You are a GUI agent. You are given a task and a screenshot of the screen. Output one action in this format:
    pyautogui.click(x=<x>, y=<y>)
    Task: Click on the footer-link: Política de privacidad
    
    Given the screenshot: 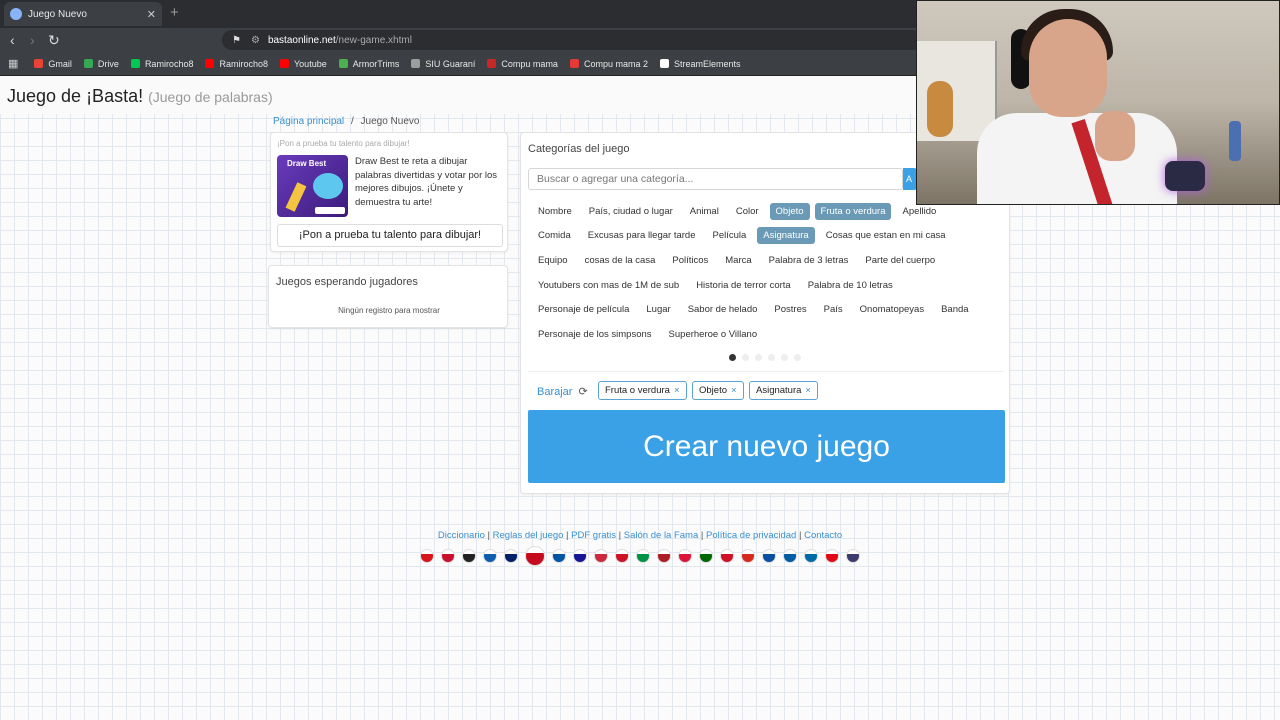 What is the action you would take?
    pyautogui.click(x=751, y=535)
    